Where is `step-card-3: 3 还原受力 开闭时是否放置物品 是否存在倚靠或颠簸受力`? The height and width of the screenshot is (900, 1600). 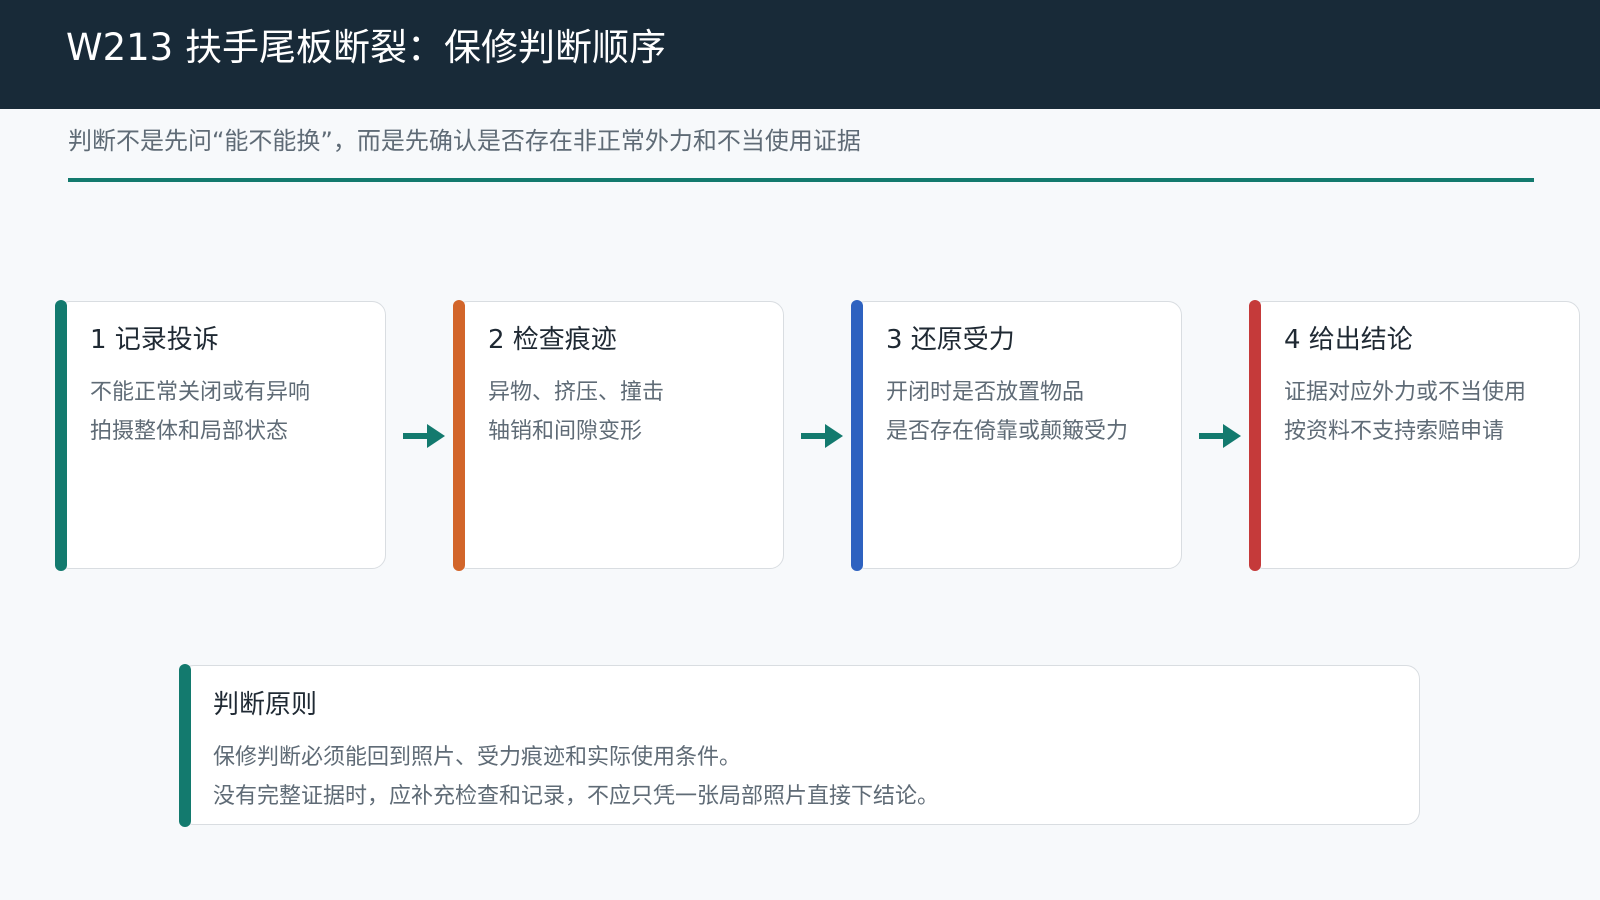
step-card-3: 3 还原受力 开闭时是否放置物品 是否存在倚靠或颠簸受力 is located at coordinates (1016, 435).